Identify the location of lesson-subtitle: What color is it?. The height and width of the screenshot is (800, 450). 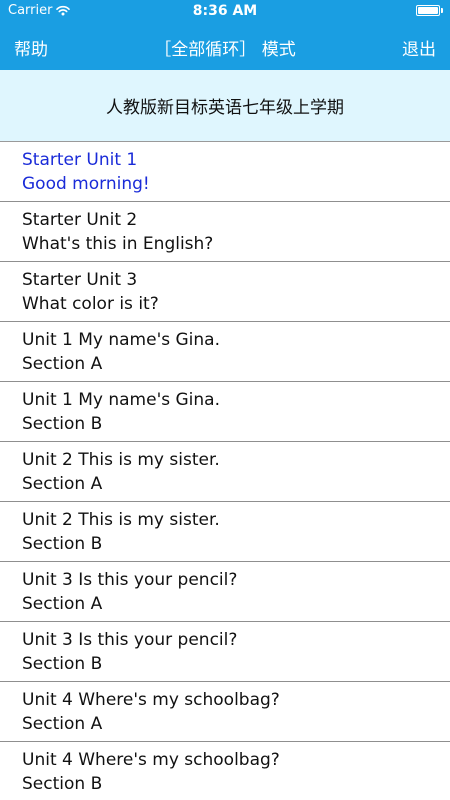
(90, 303).